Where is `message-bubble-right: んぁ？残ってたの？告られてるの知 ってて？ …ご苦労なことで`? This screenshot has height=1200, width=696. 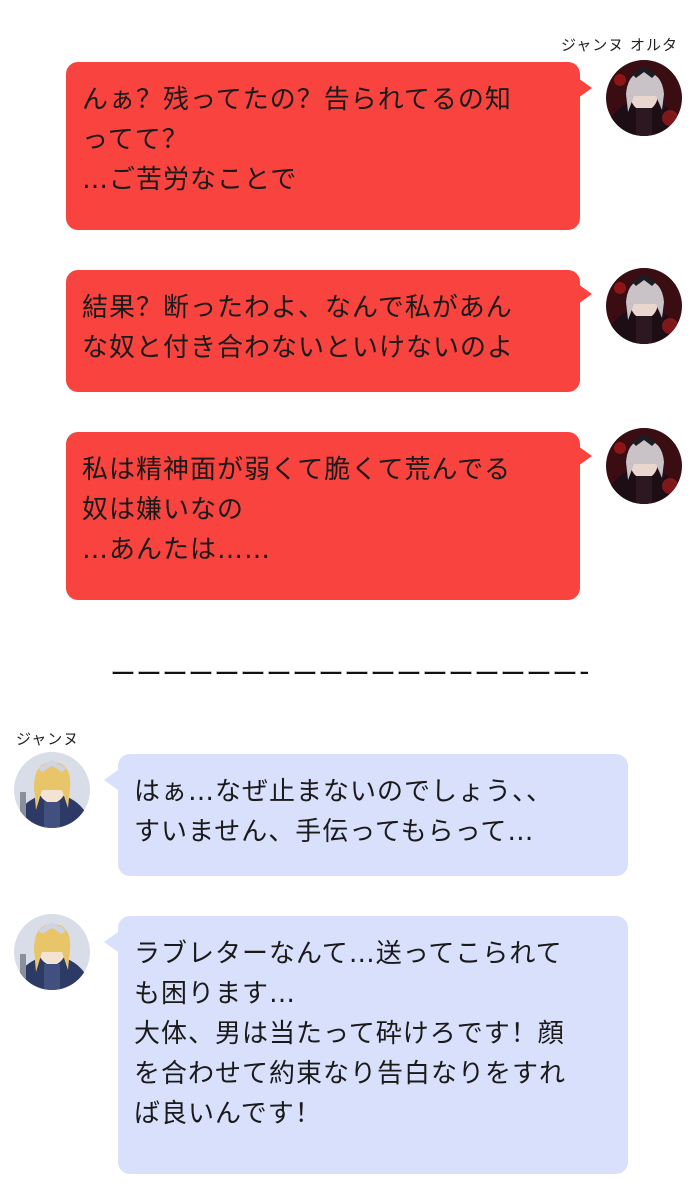
message-bubble-right: んぁ？残ってたの？告られてるの知 ってて？ …ご苦労なことで is located at coordinates (323, 146).